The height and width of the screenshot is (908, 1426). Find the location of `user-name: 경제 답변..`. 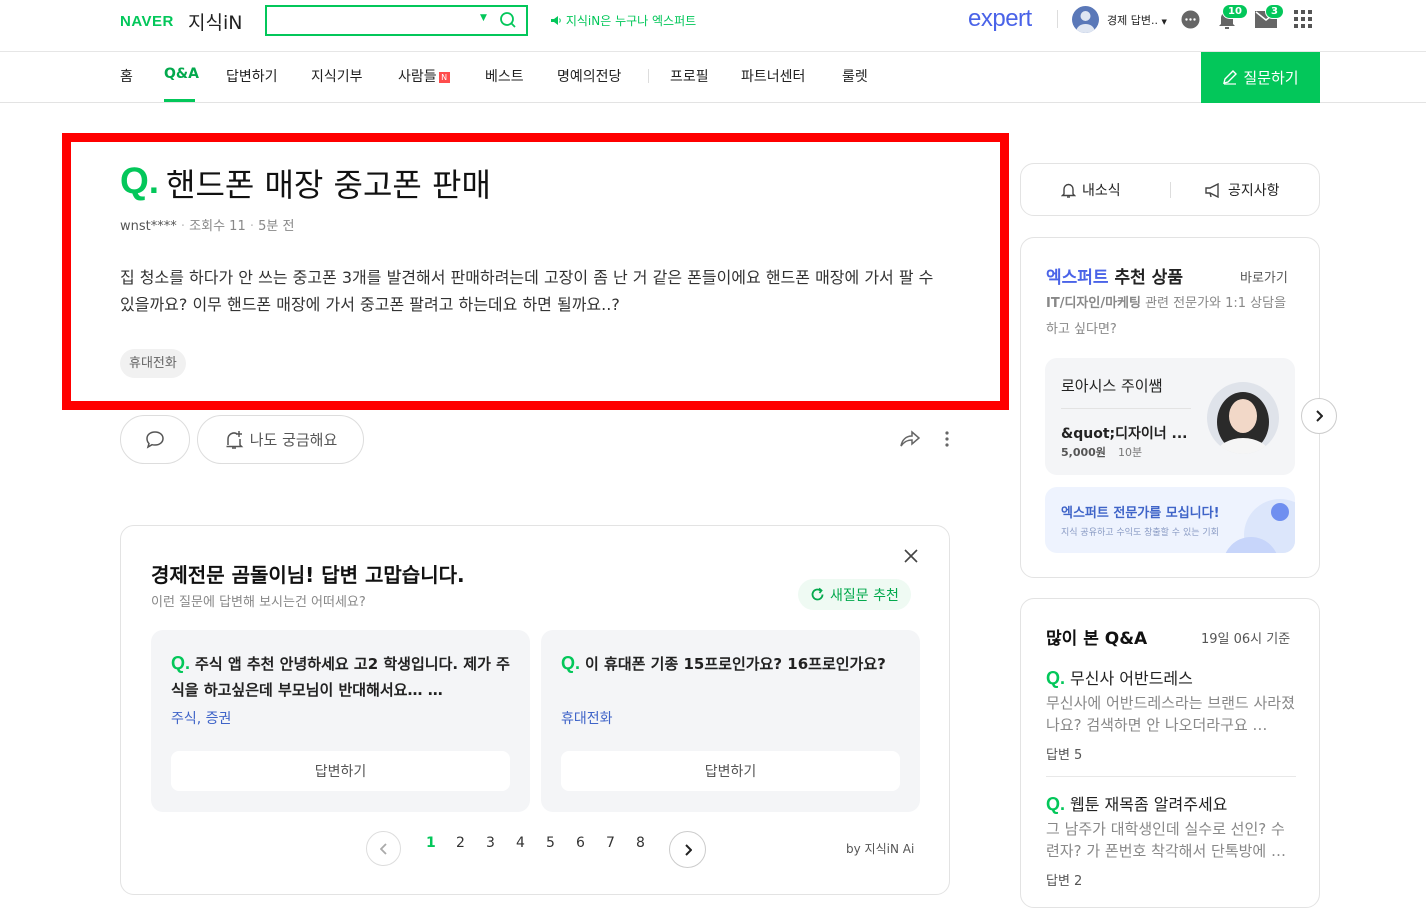

user-name: 경제 답변.. is located at coordinates (1132, 20).